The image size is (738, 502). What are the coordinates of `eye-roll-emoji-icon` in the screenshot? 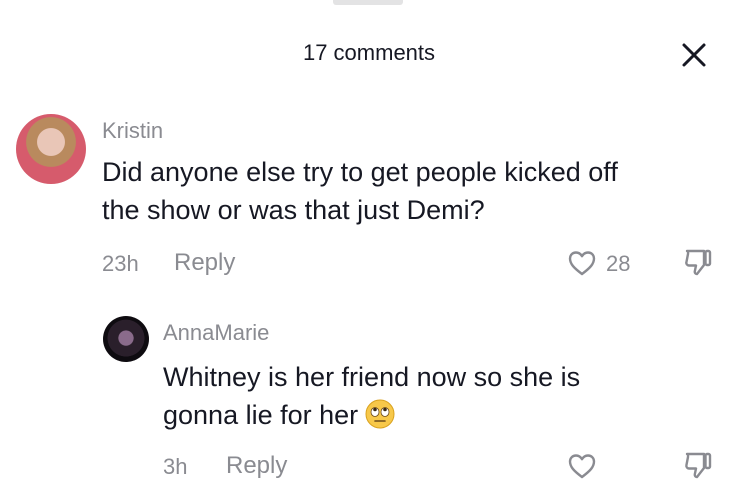 It's located at (380, 414).